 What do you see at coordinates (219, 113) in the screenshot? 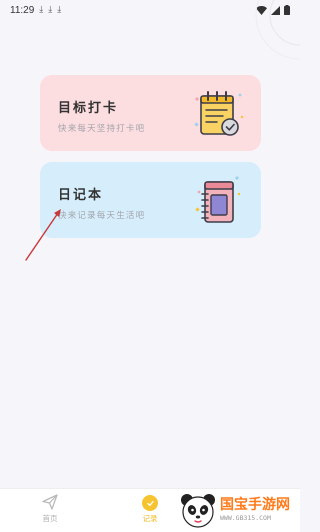
I see `checklist-calendar-icon` at bounding box center [219, 113].